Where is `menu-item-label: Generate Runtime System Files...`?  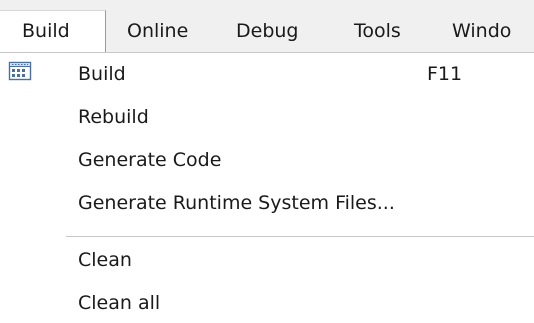 menu-item-label: Generate Runtime System Files... is located at coordinates (236, 203).